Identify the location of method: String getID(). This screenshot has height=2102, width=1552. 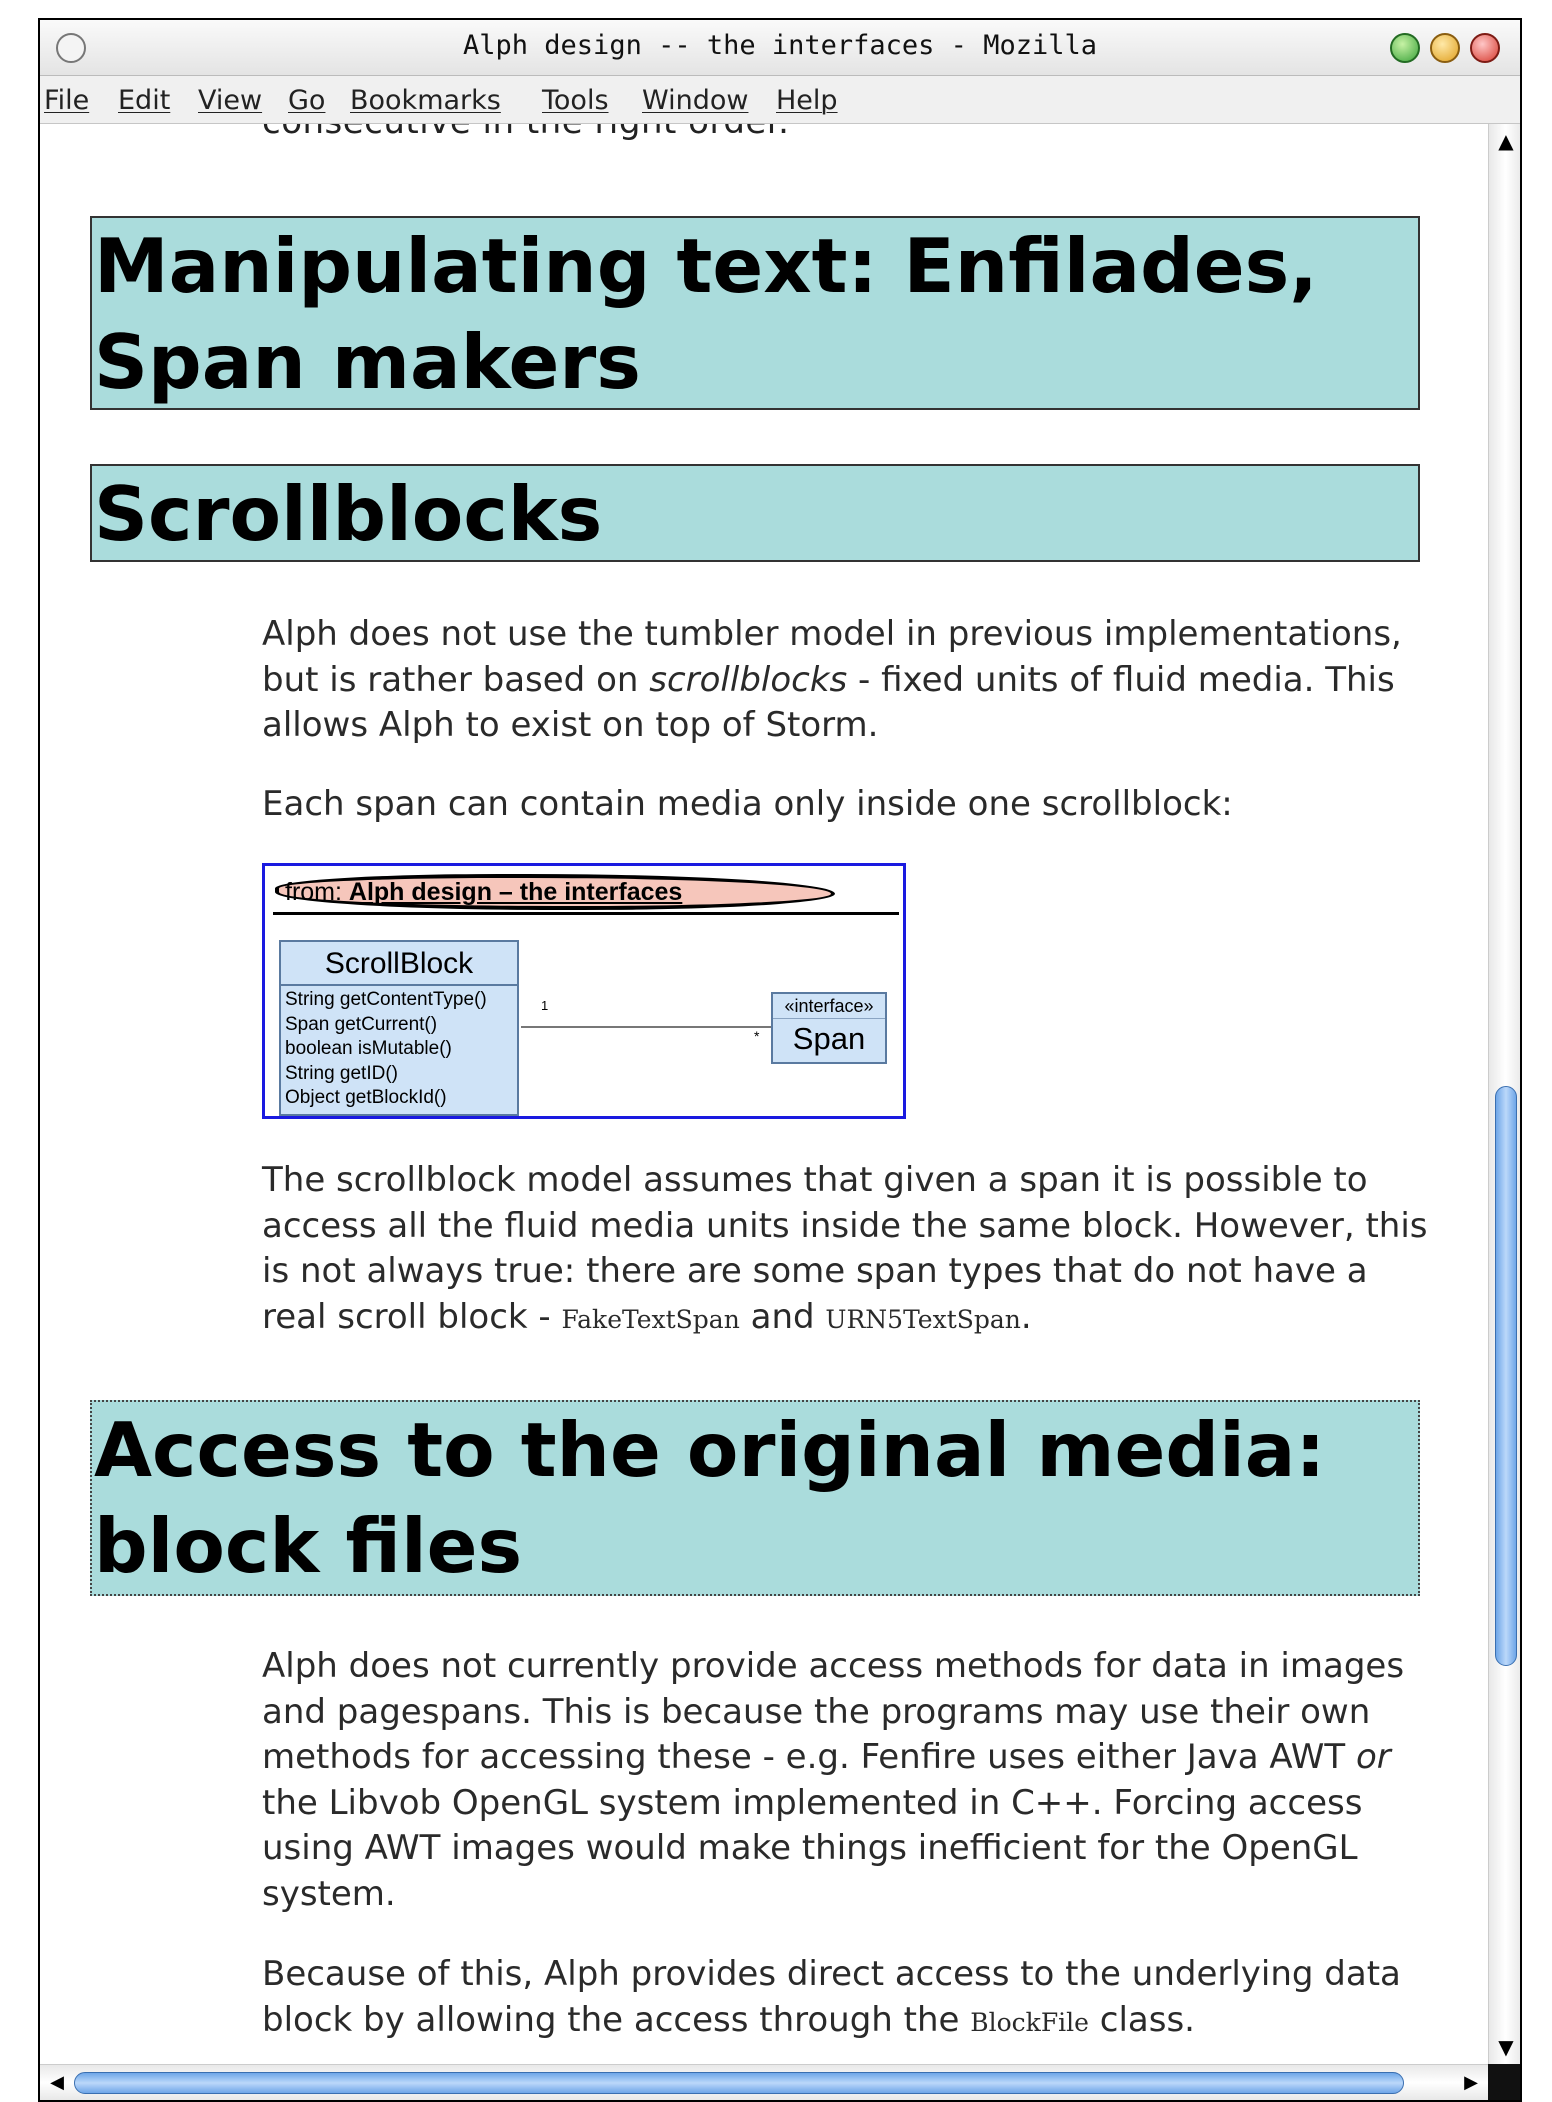
(341, 1073).